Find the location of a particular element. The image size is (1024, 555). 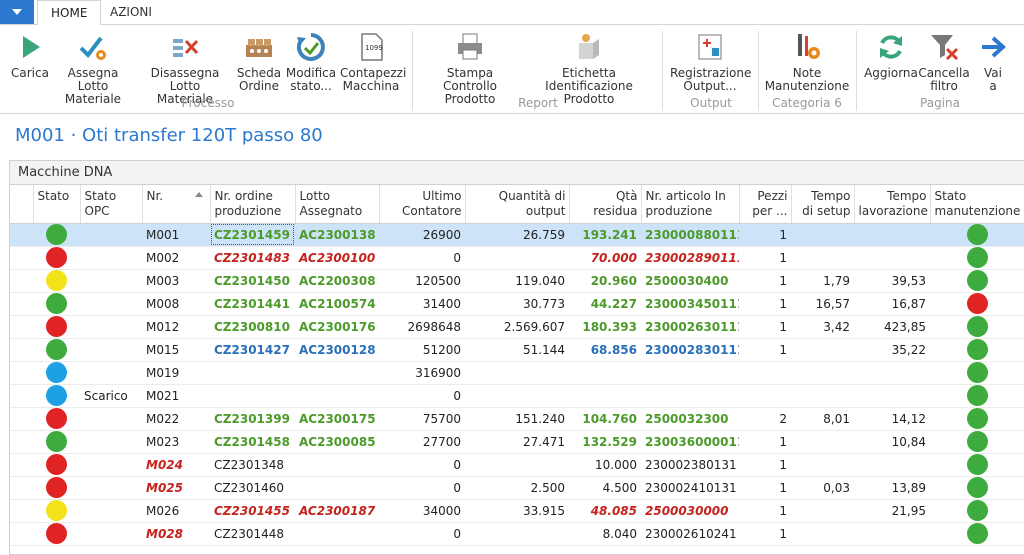

lavorazione-cell: 423,85 is located at coordinates (892, 327).